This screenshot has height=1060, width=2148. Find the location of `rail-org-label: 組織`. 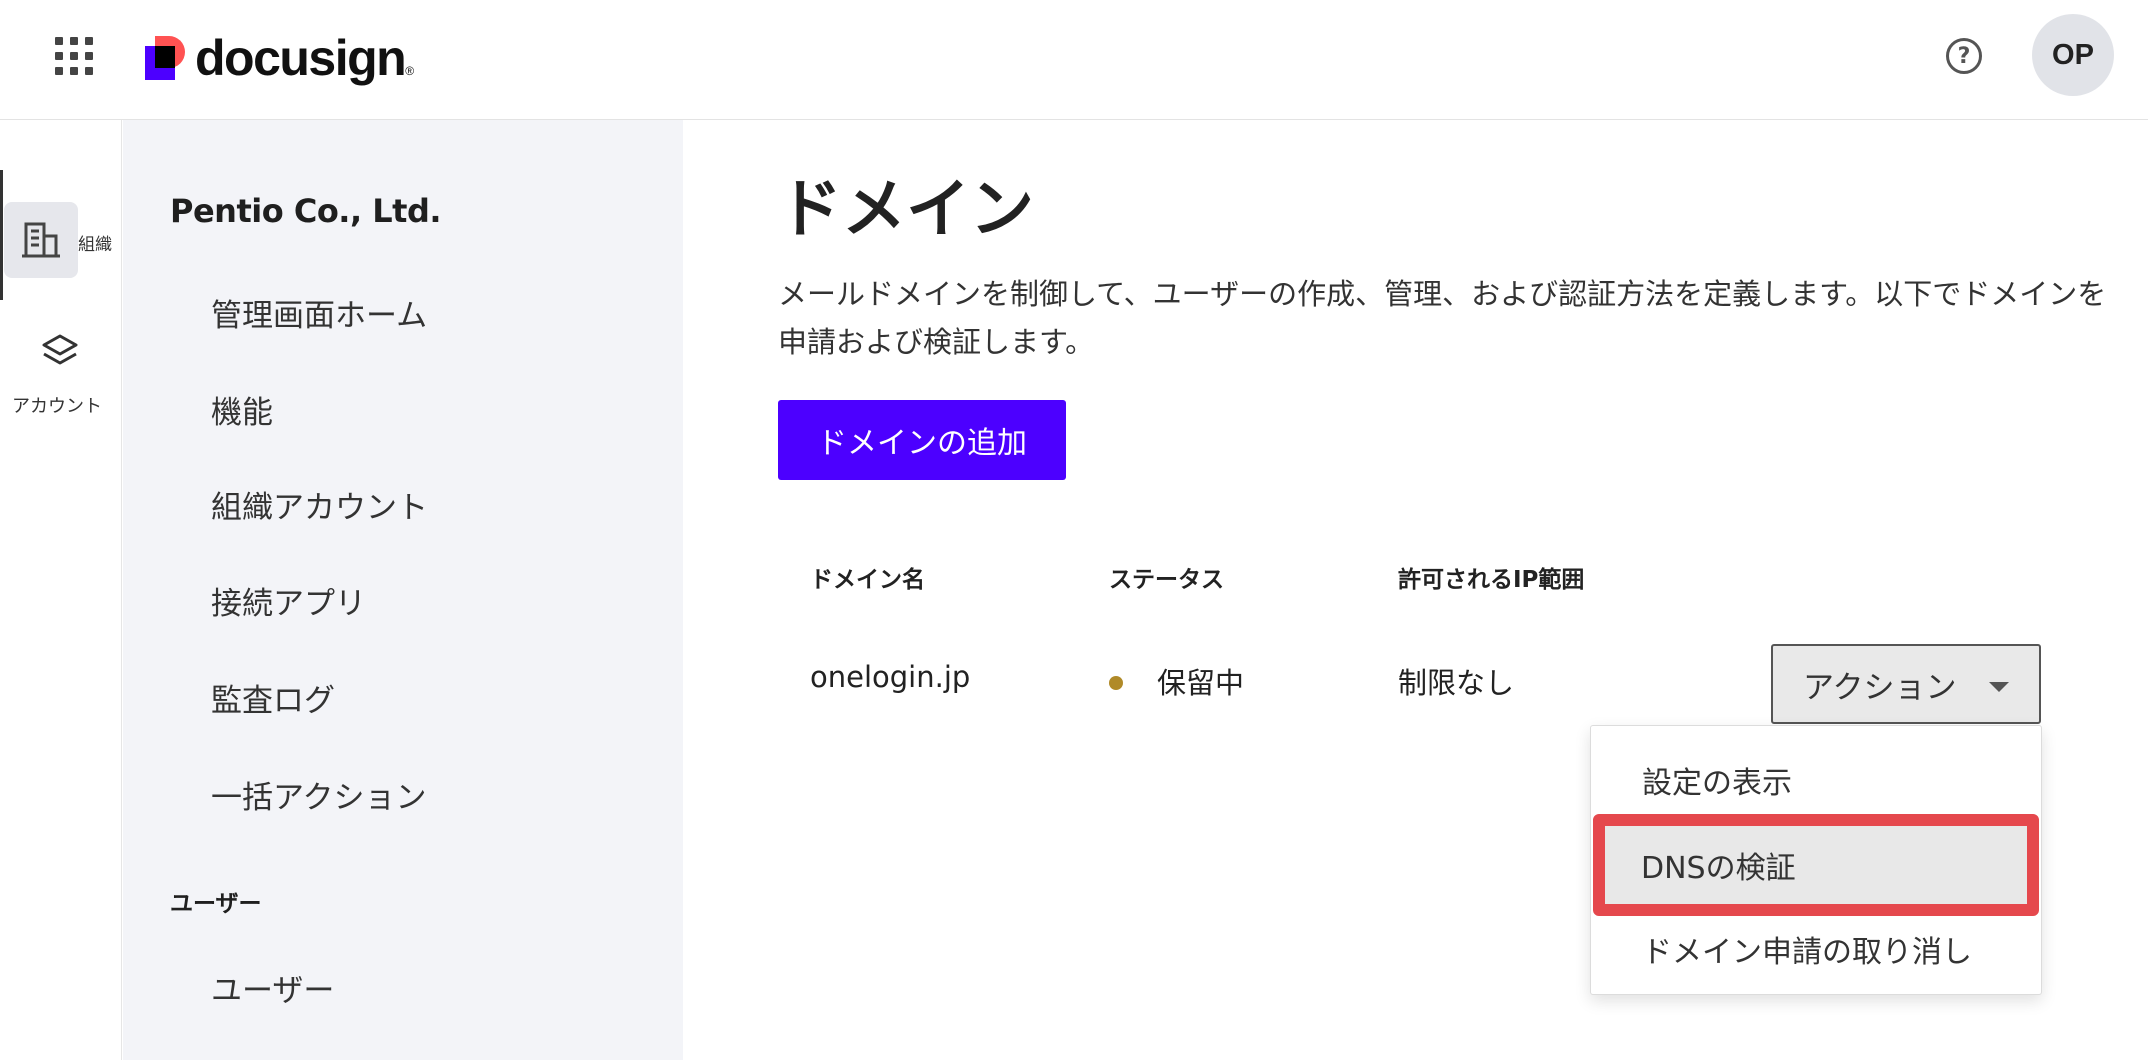

rail-org-label: 組織 is located at coordinates (95, 245).